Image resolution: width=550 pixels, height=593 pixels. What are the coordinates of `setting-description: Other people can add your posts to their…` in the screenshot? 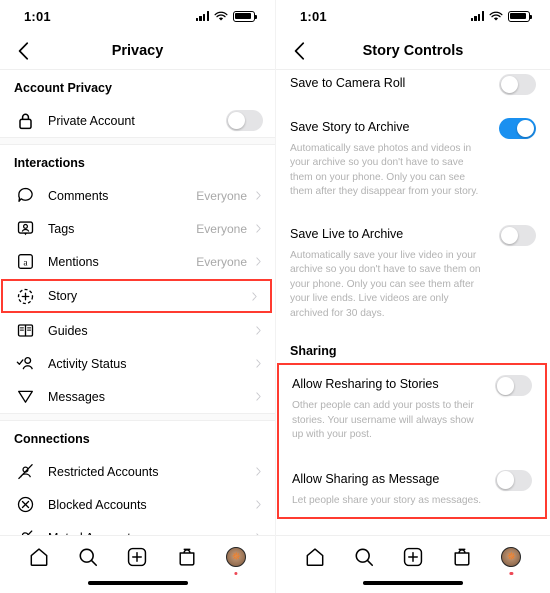 It's located at (383, 420).